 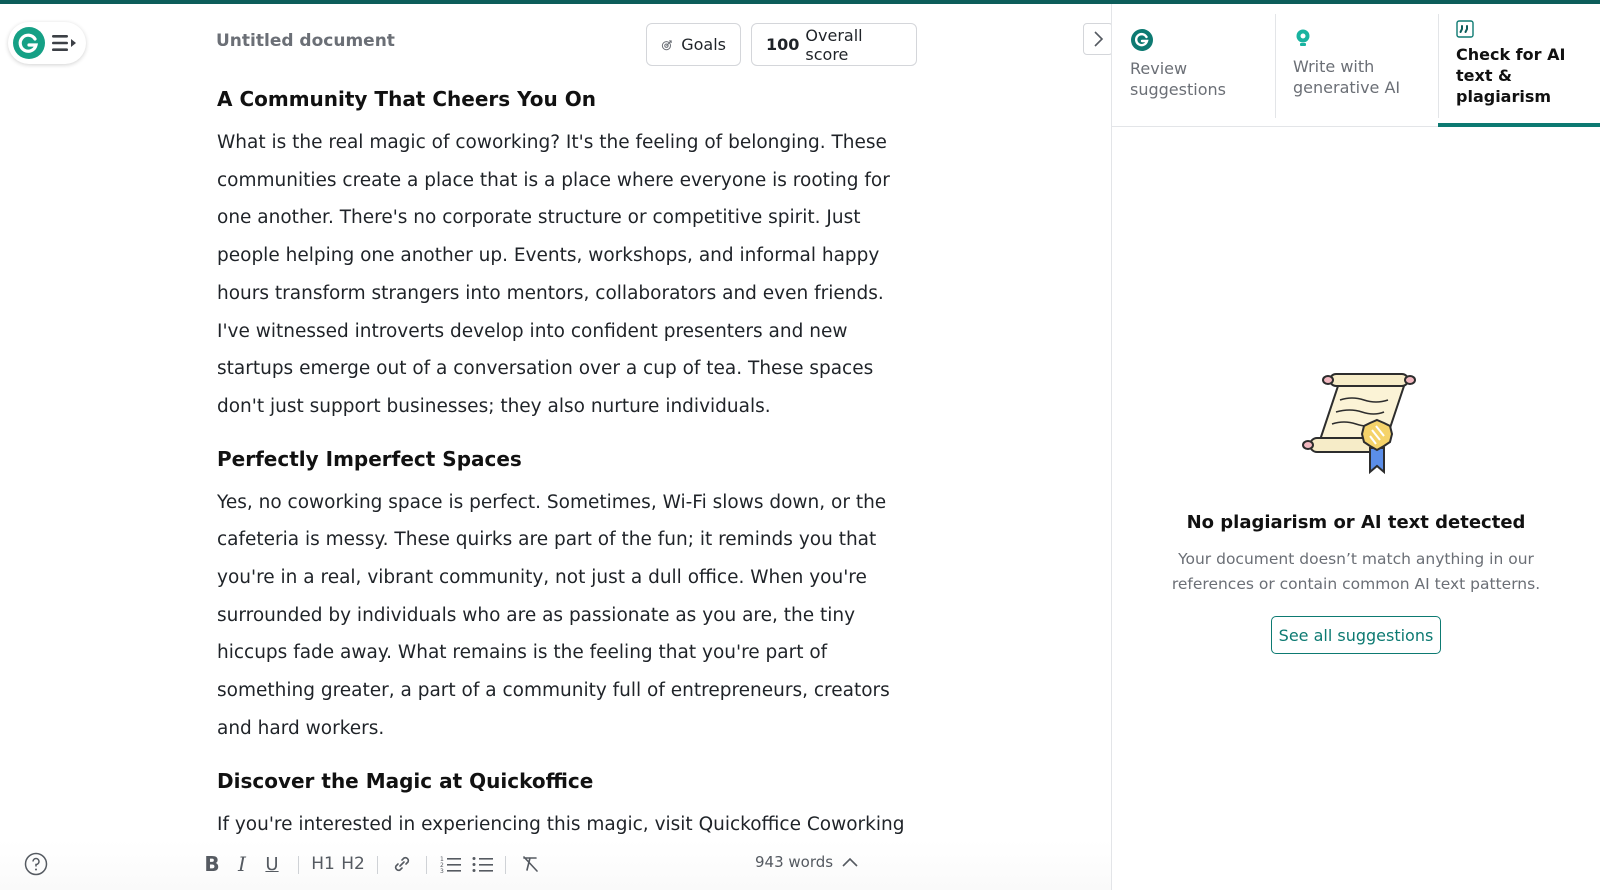 I want to click on section-heading: A Community That Cheers You On, so click(x=406, y=99).